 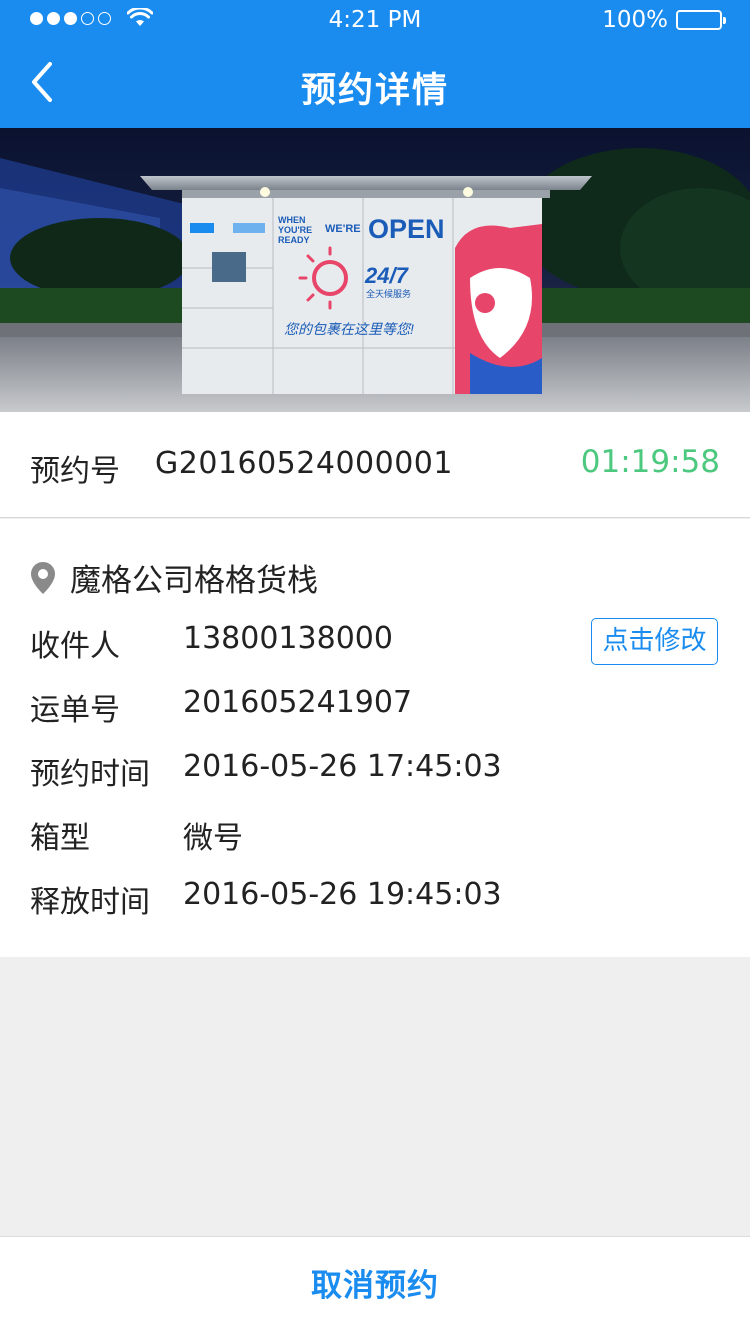 I want to click on nav-bar: 预约详情, so click(x=375, y=84).